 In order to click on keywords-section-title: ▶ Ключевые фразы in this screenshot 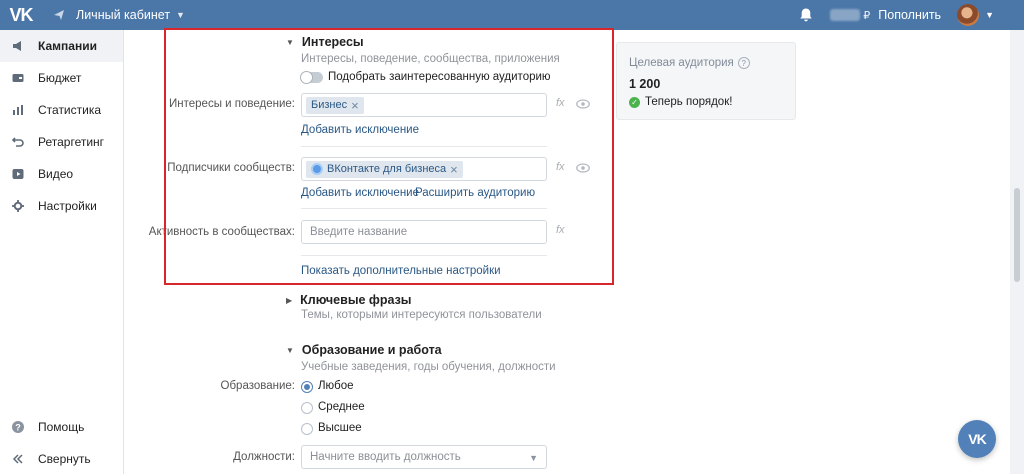, I will do `click(348, 300)`.